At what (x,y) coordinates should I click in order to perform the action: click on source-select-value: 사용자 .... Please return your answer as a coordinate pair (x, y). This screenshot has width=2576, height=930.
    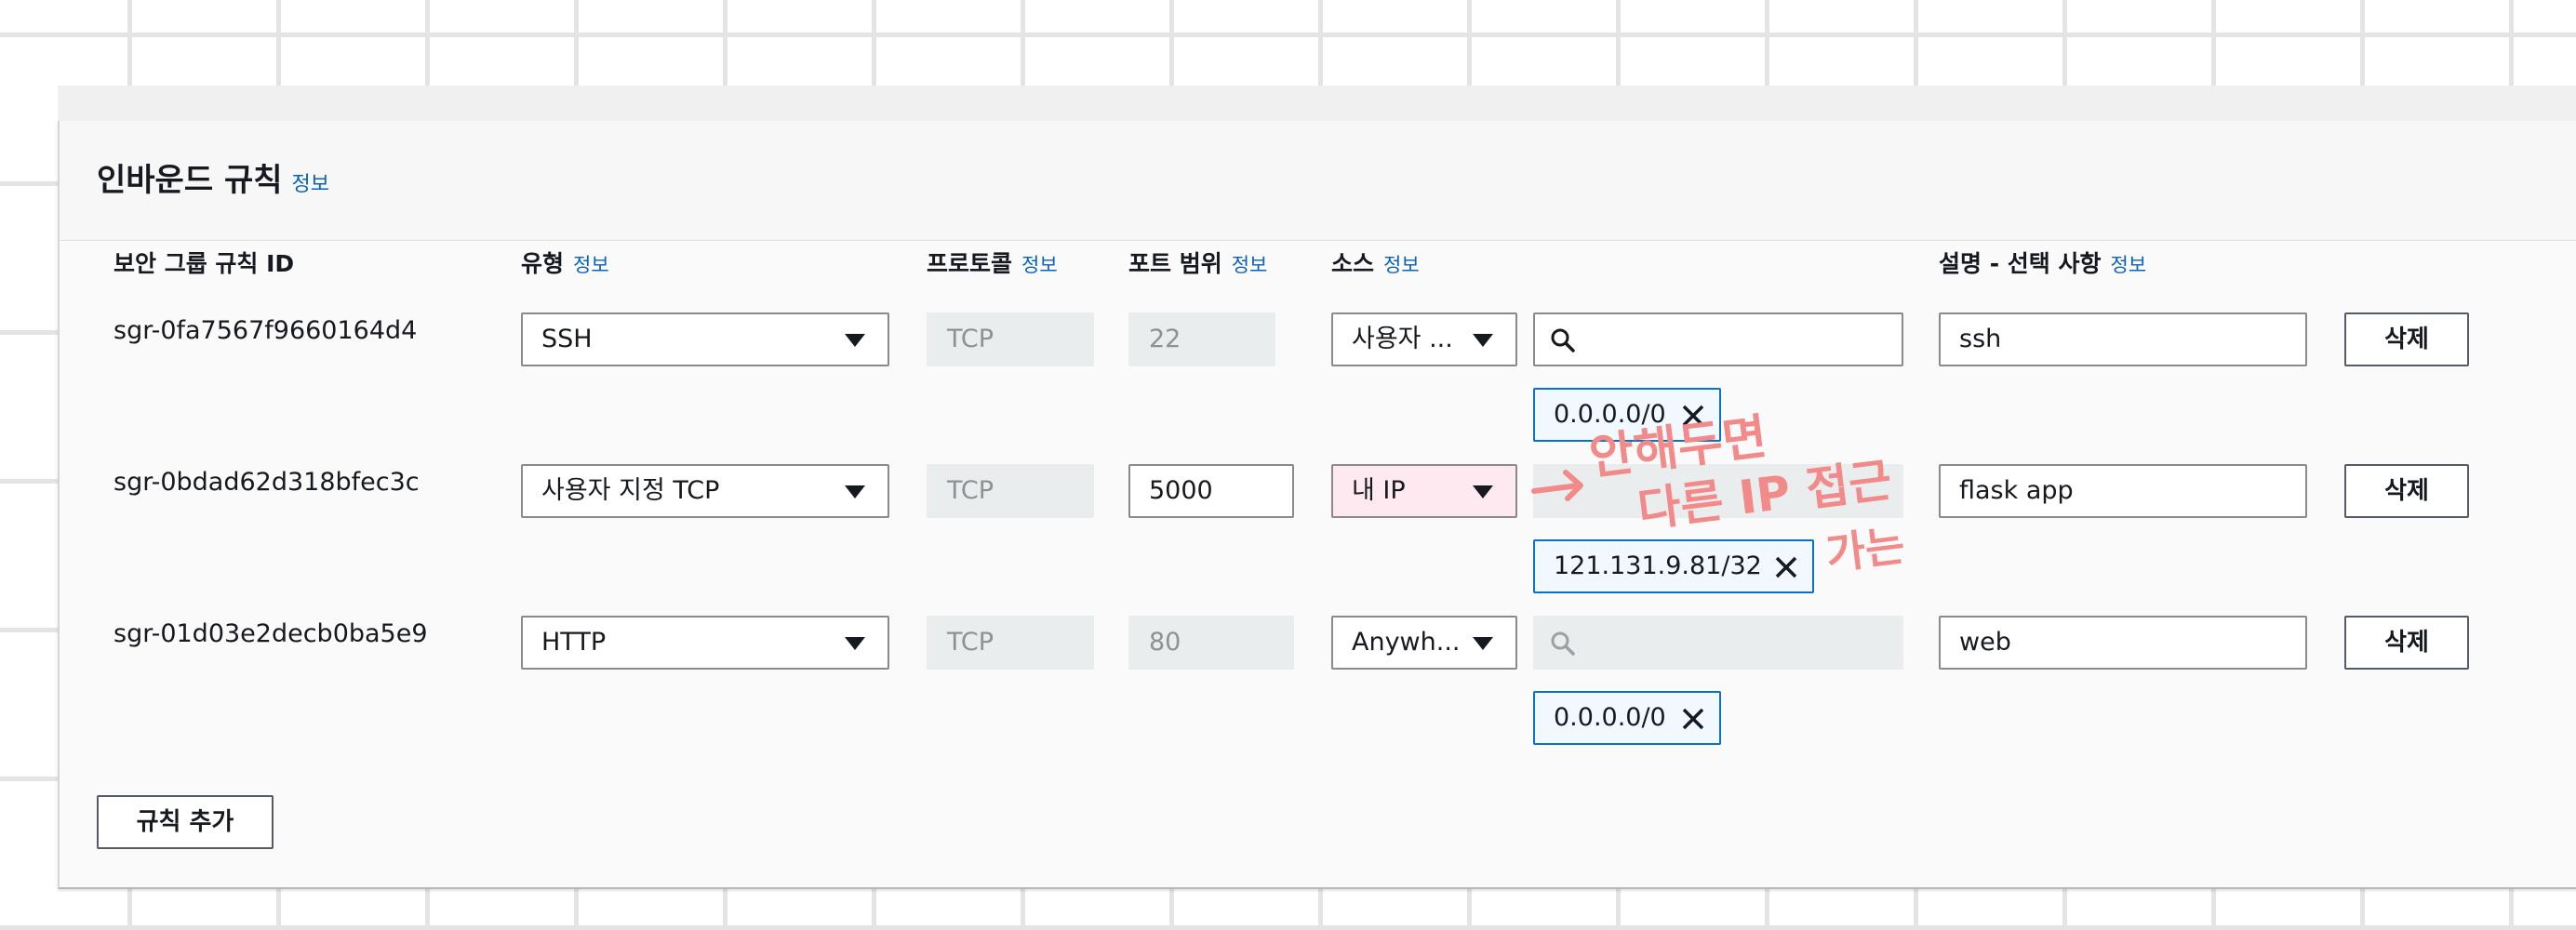
    Looking at the image, I should click on (1402, 339).